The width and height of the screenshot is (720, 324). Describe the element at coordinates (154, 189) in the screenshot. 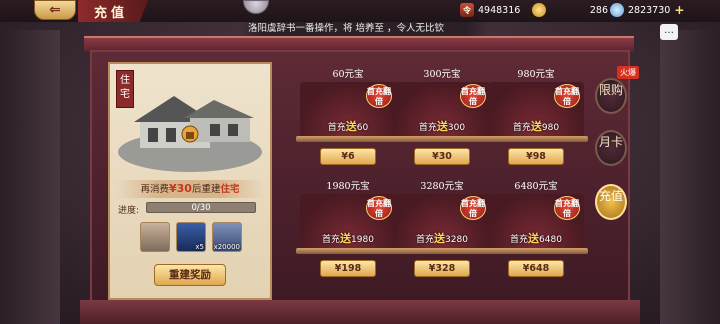

I see `cost-prefix: 再消费` at that location.